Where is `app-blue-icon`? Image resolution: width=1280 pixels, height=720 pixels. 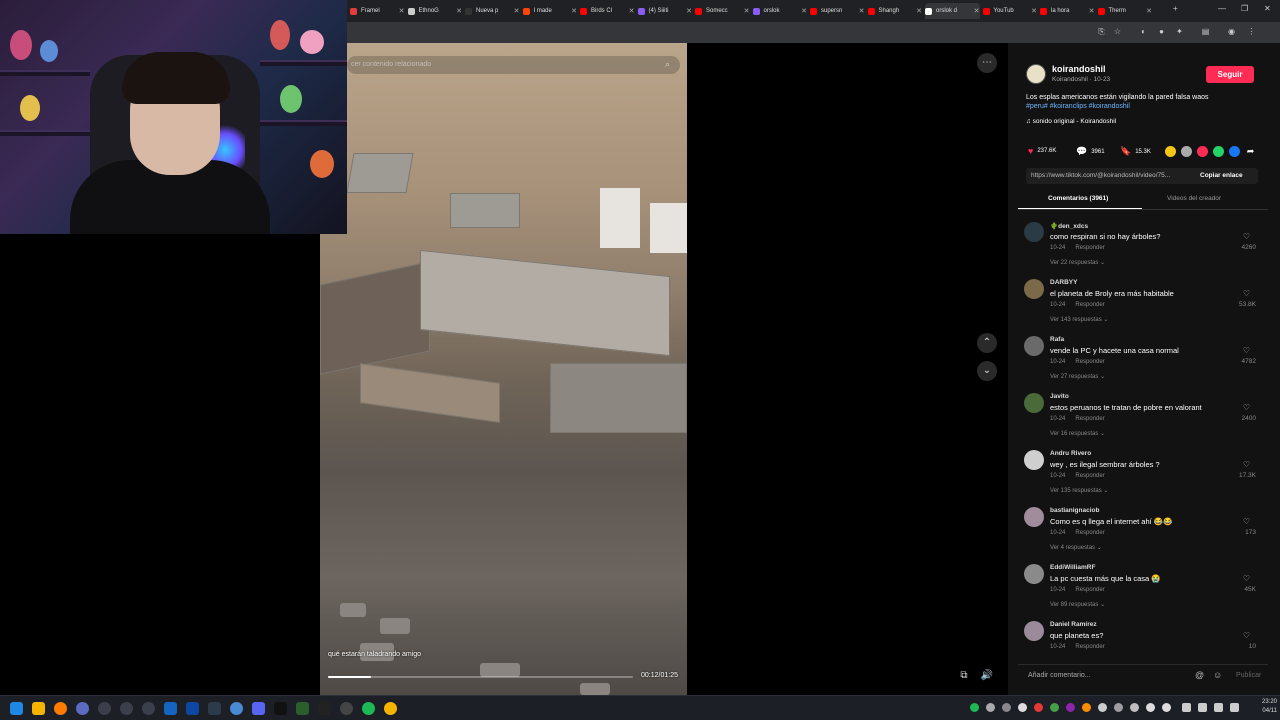
app-blue-icon is located at coordinates (170, 708).